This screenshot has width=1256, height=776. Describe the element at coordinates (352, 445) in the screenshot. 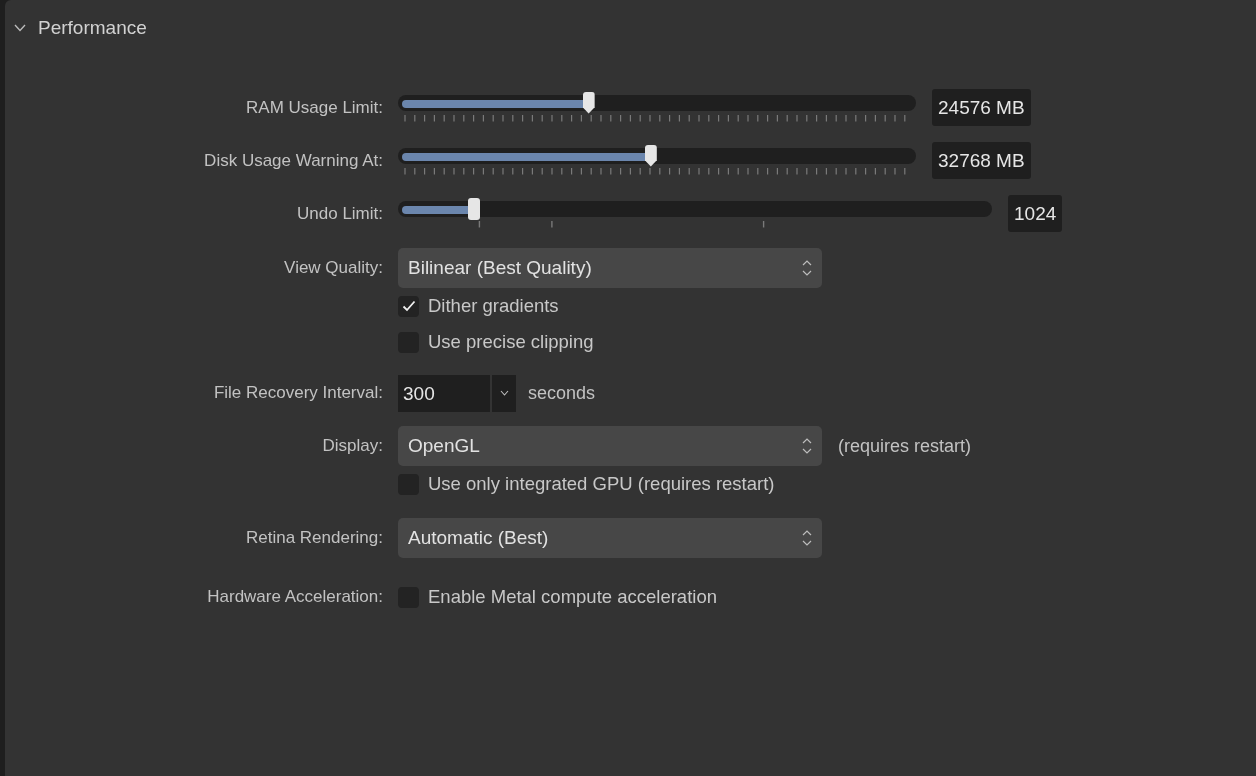

I see `setting-label: Display:` at that location.